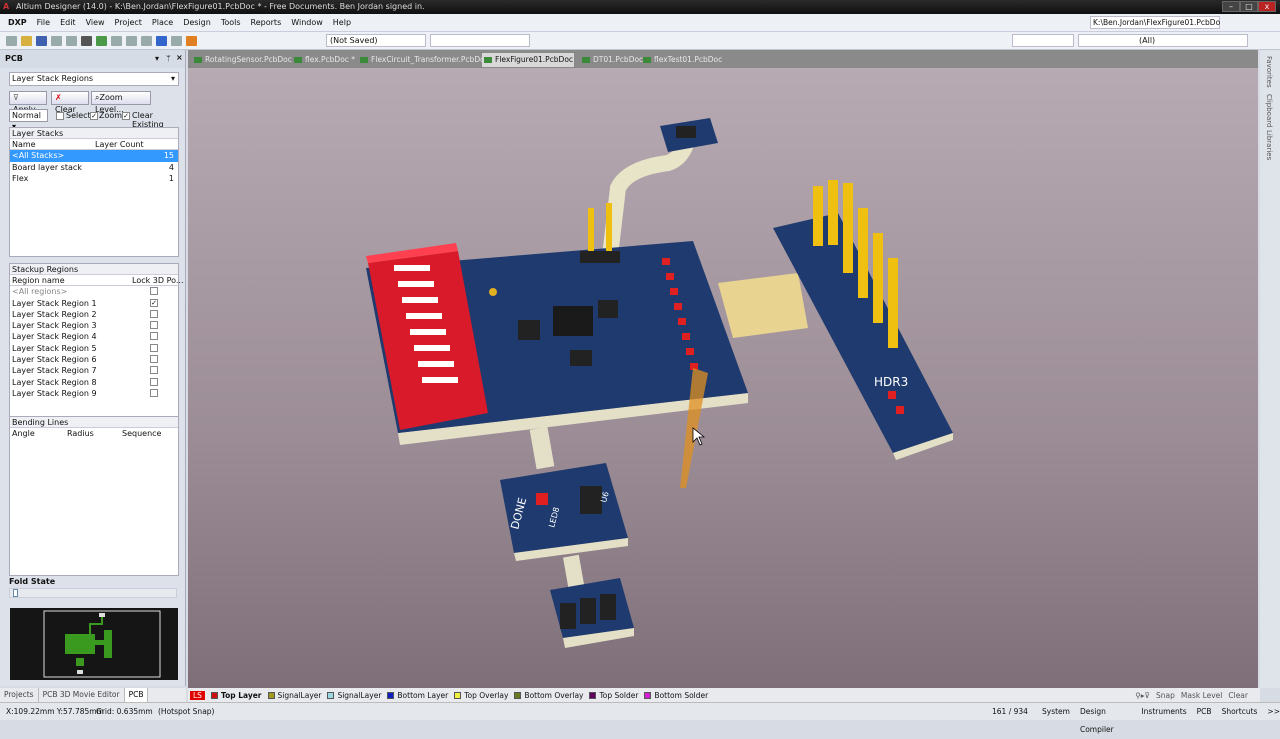 The height and width of the screenshot is (739, 1280). I want to click on clipboard-tab: Clipboard, so click(1269, 110).